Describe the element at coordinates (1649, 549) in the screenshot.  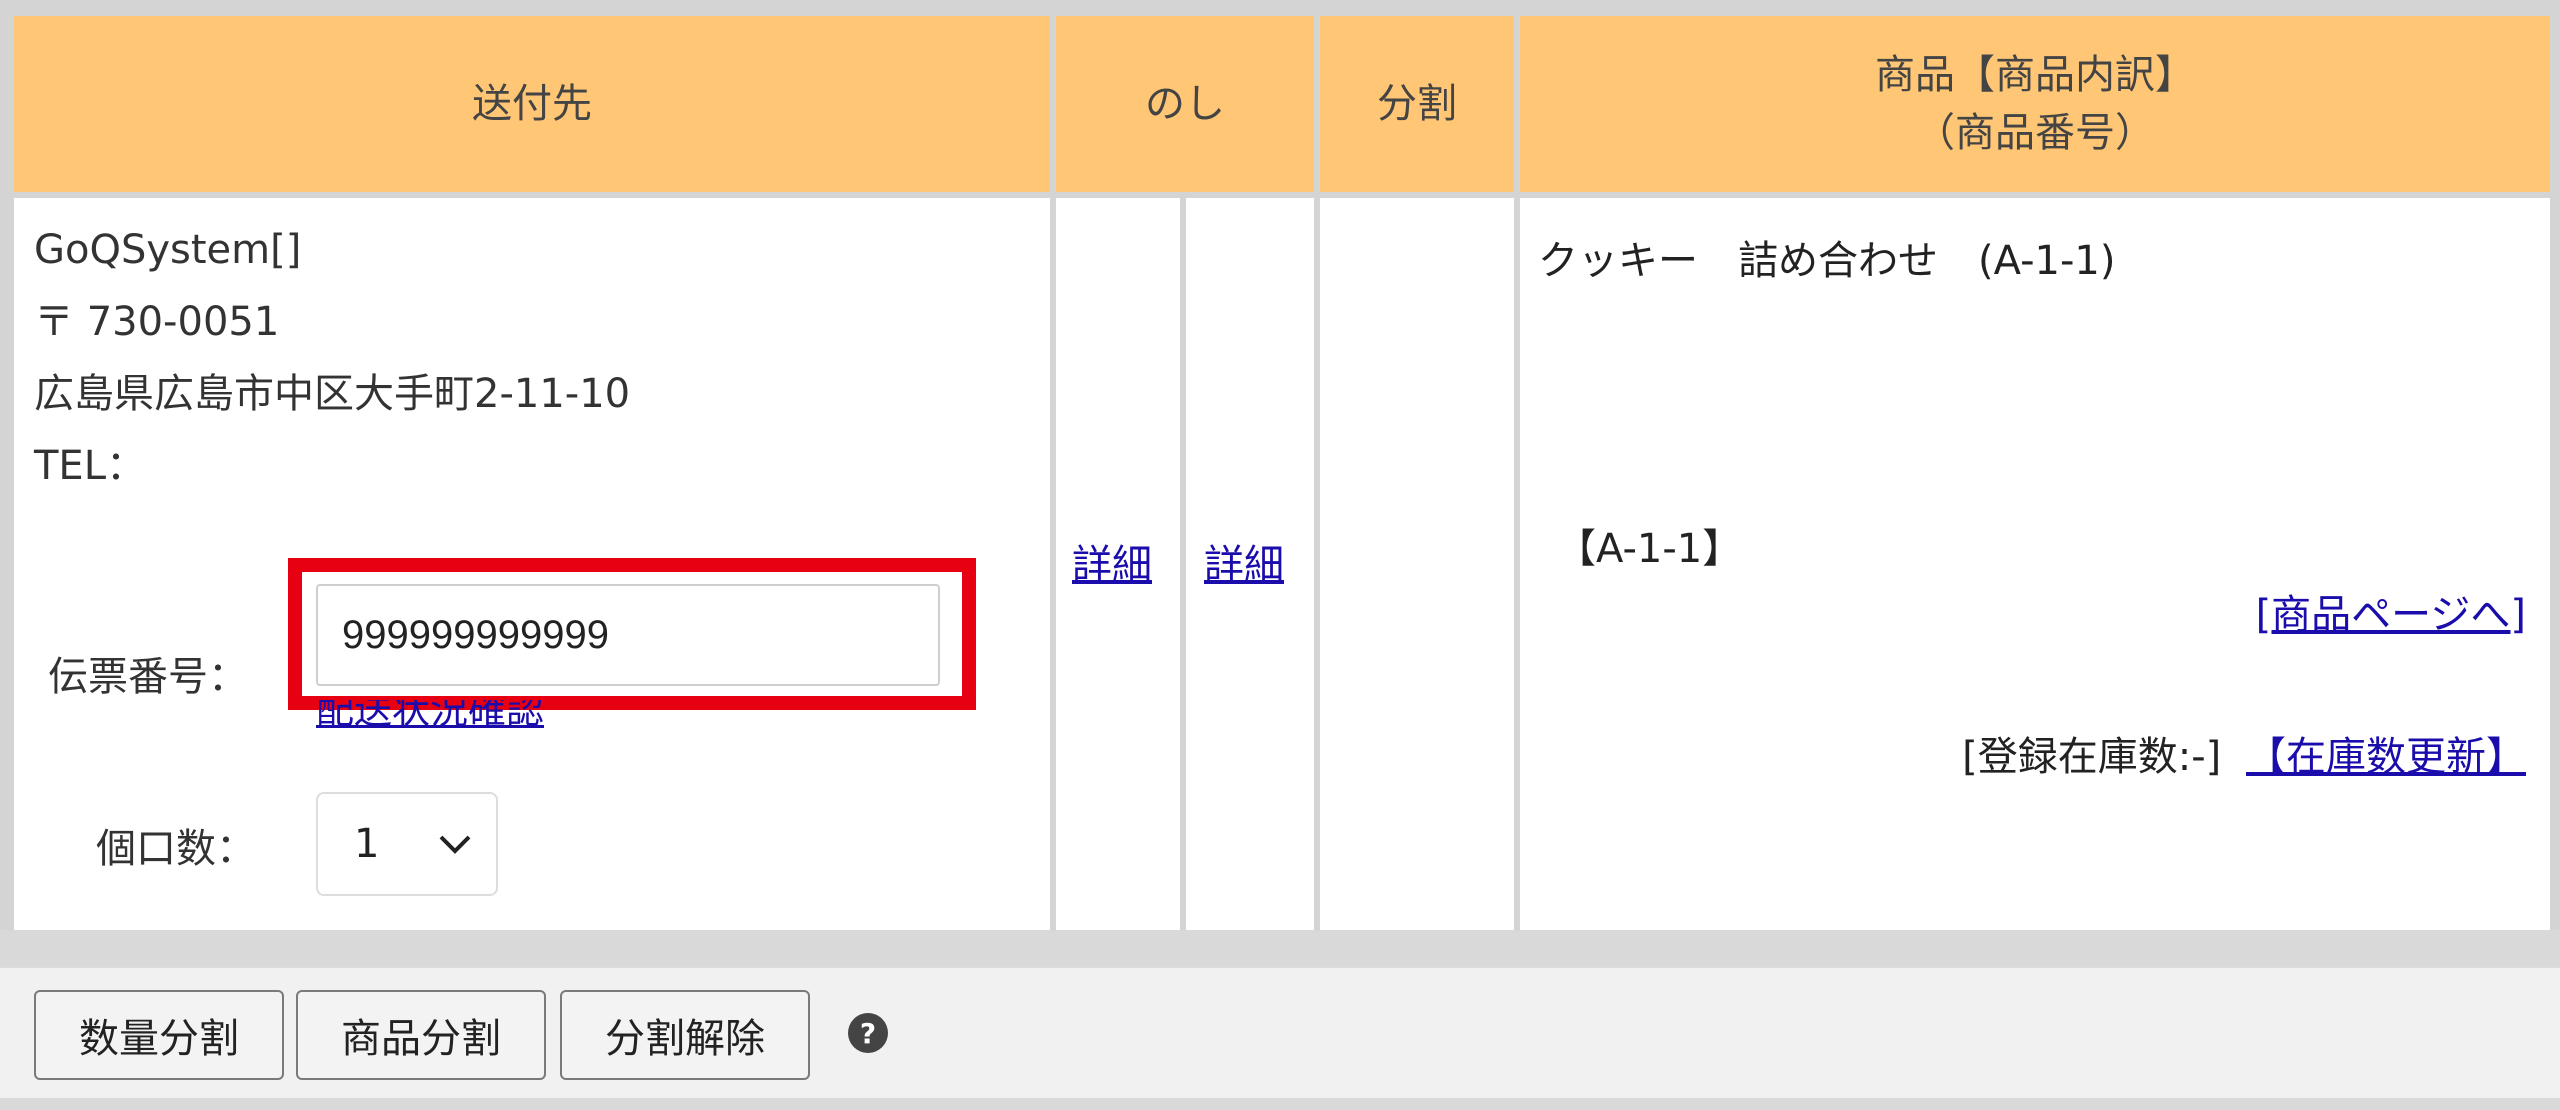
I see `product-code: 【A-1-1】` at that location.